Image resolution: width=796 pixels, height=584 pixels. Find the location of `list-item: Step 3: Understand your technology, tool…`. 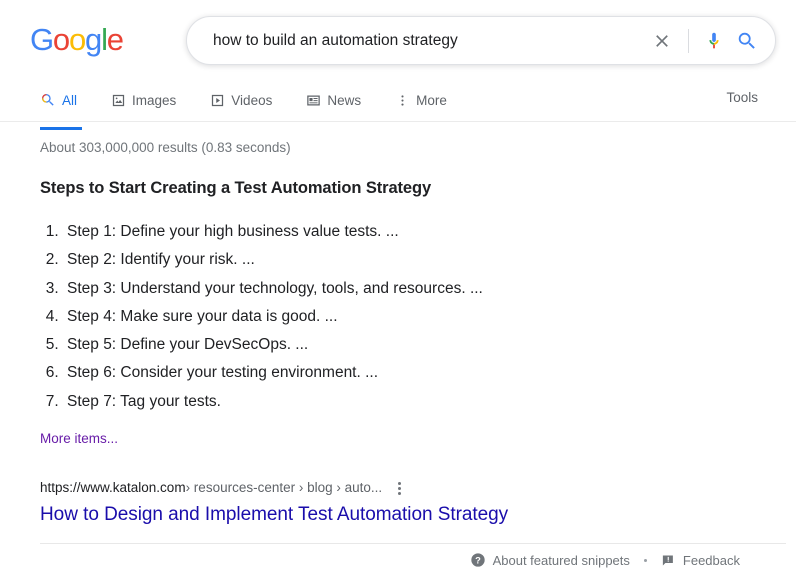

list-item: Step 3: Understand your technology, tool… is located at coordinates (429, 289).